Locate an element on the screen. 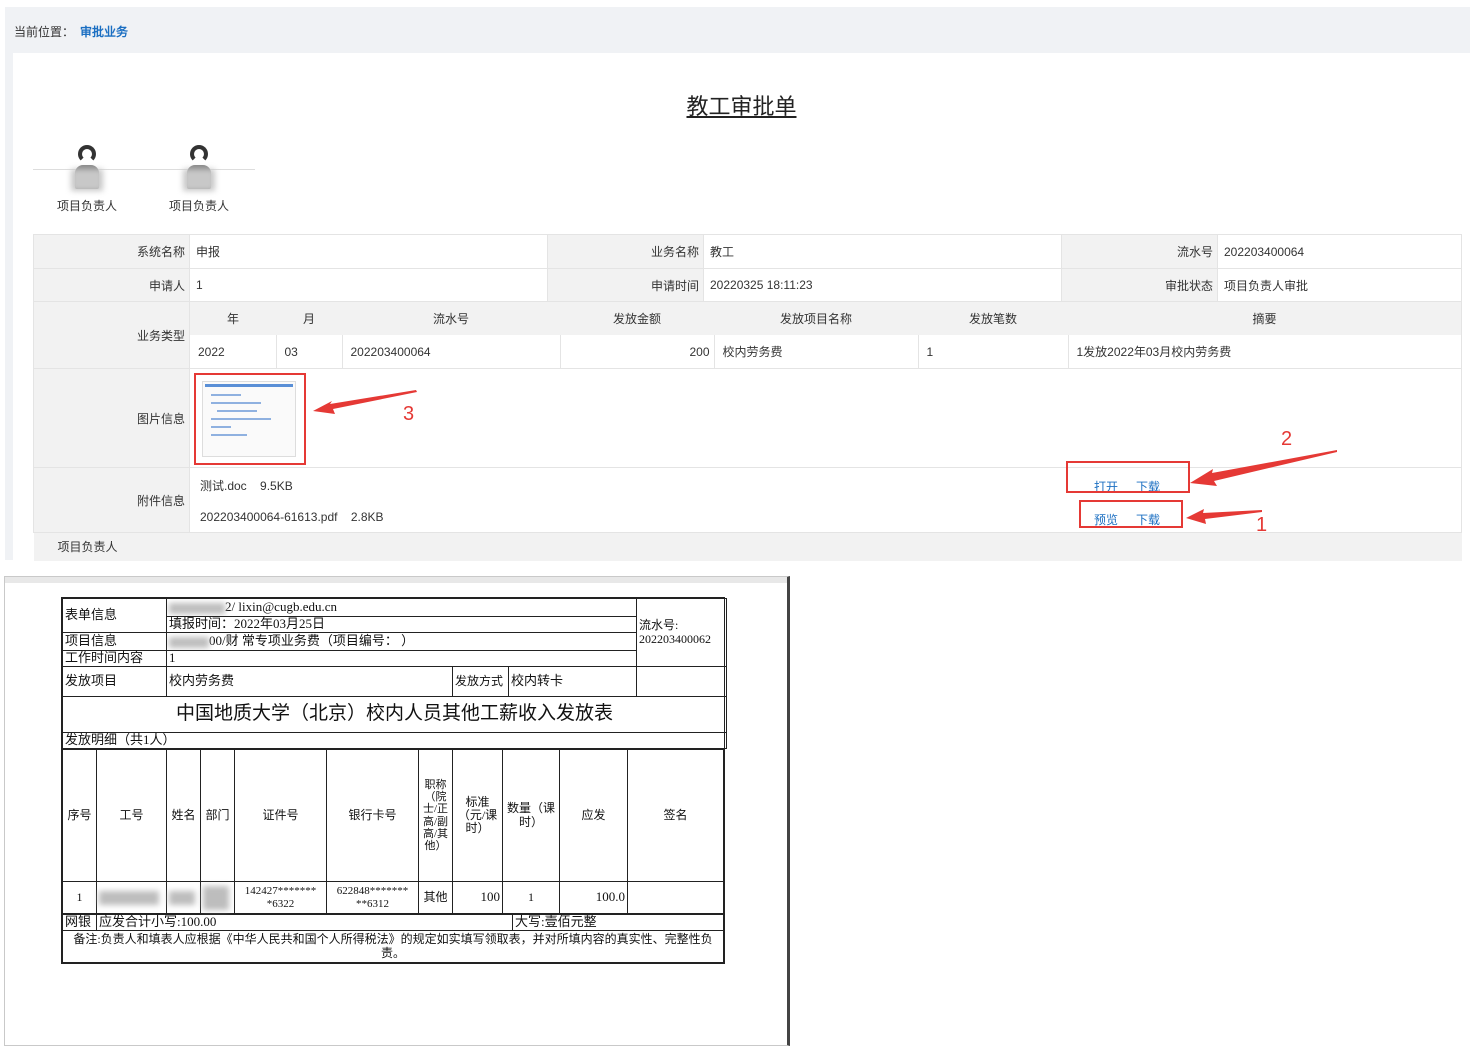  form-row-no: 1 is located at coordinates (79, 897).